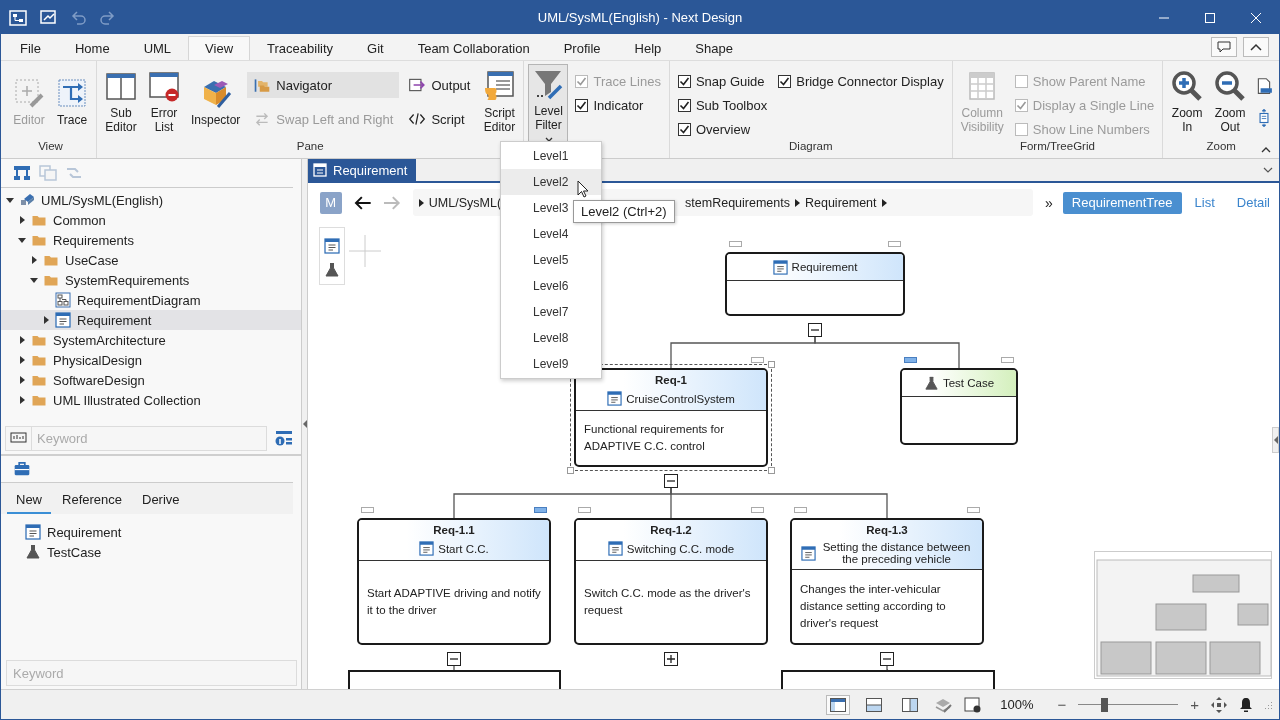 This screenshot has height=720, width=1280. I want to click on tree-item: PhysicalDesign, so click(151, 360).